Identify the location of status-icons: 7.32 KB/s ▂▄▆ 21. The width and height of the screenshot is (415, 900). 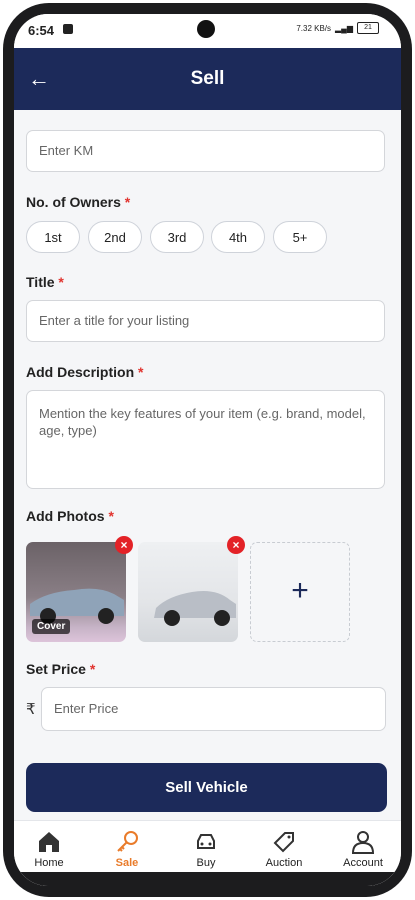
(337, 28).